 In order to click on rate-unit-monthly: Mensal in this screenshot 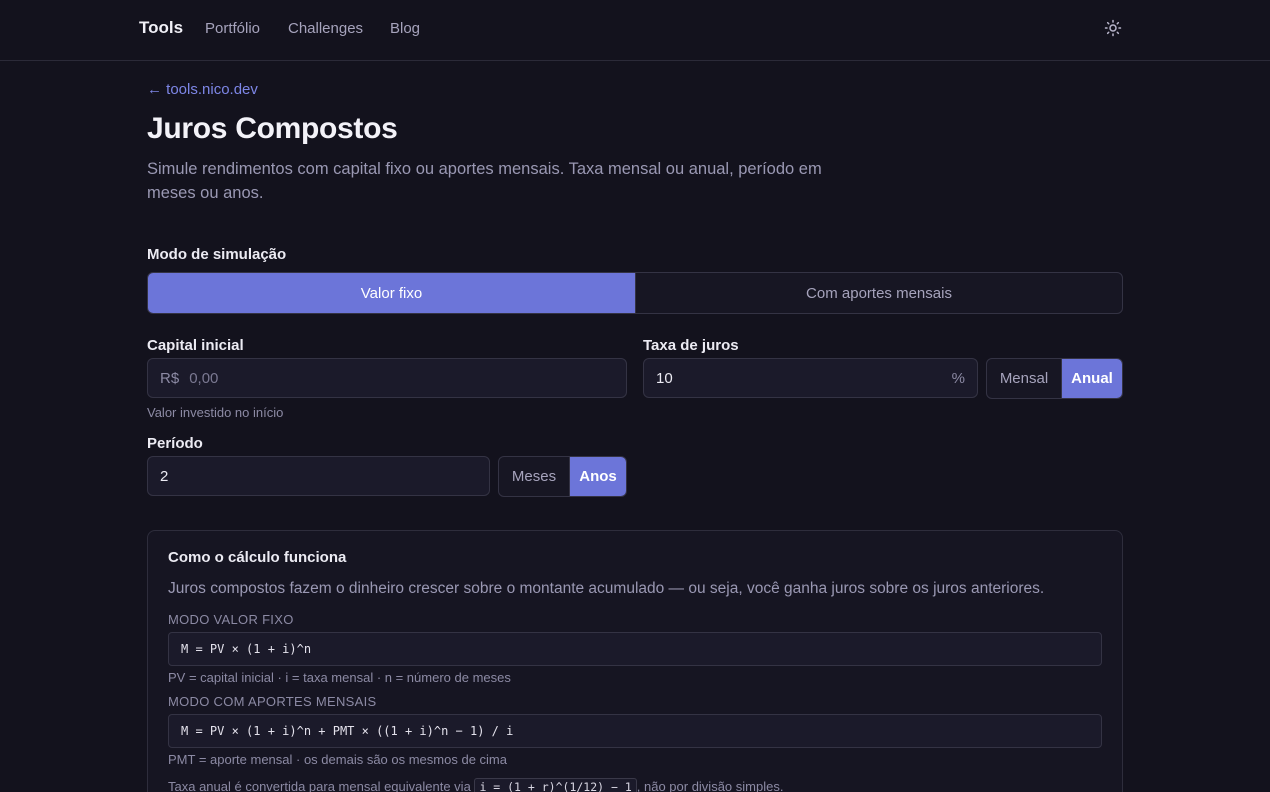, I will do `click(1024, 378)`.